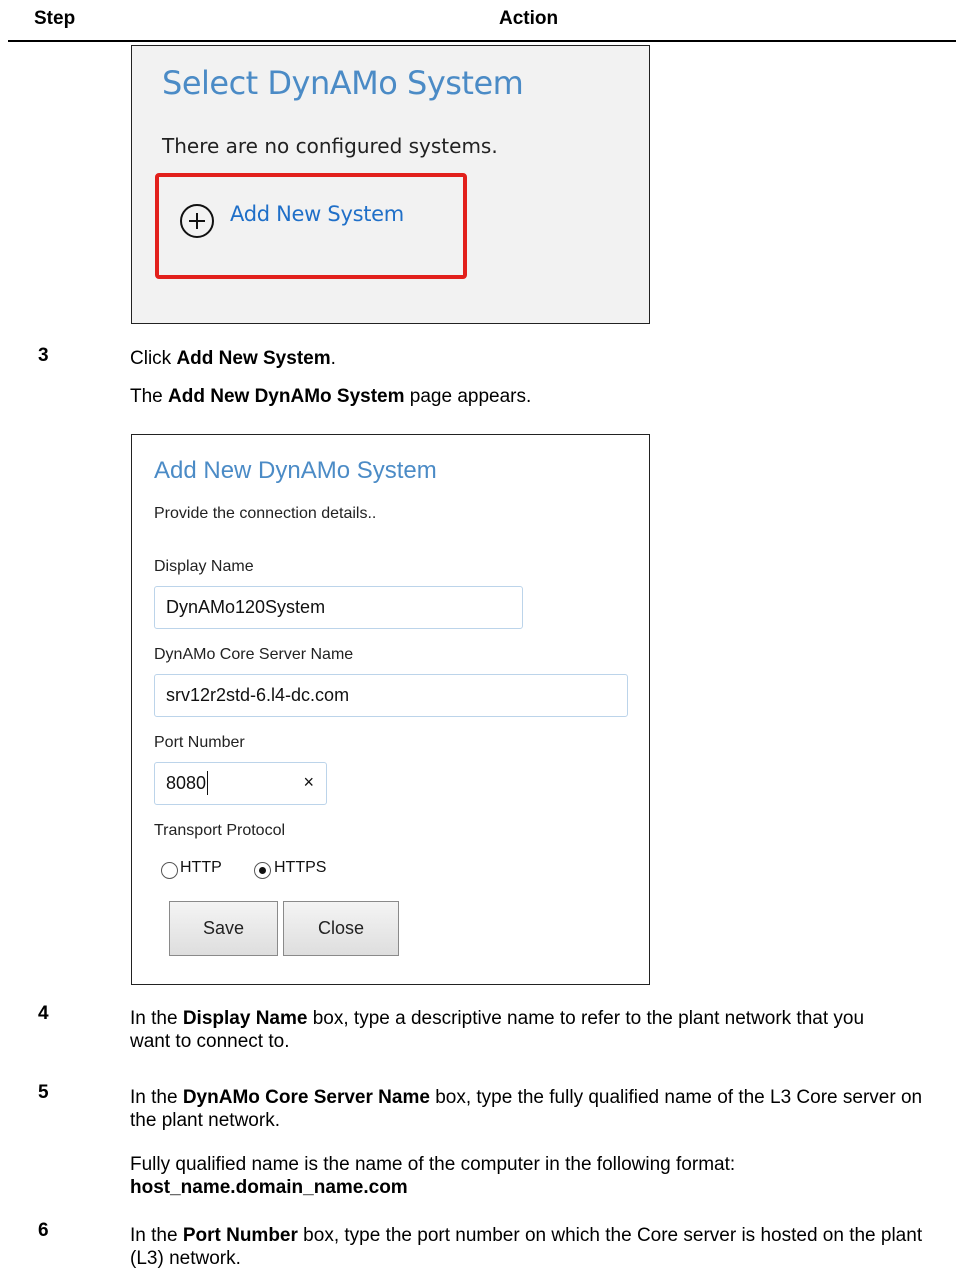 The width and height of the screenshot is (956, 1282). What do you see at coordinates (43, 1092) in the screenshot?
I see `step-number: 5` at bounding box center [43, 1092].